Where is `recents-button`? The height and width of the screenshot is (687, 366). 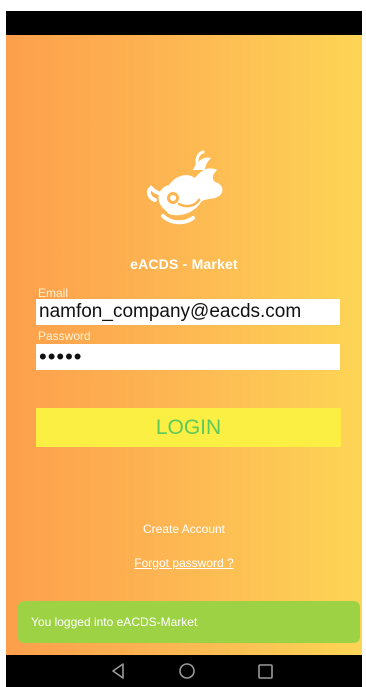
recents-button is located at coordinates (266, 671).